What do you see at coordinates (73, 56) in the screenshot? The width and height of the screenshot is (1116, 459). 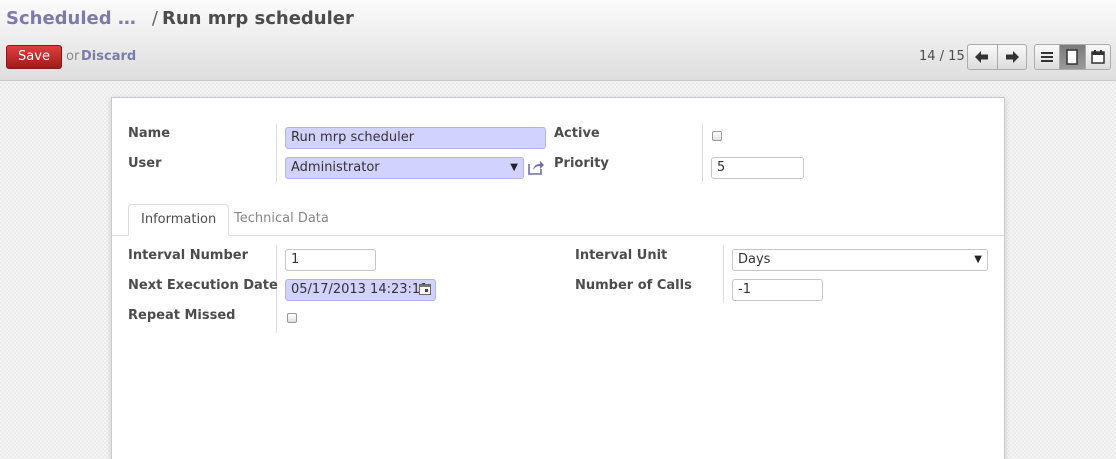 I see `or-text: or` at bounding box center [73, 56].